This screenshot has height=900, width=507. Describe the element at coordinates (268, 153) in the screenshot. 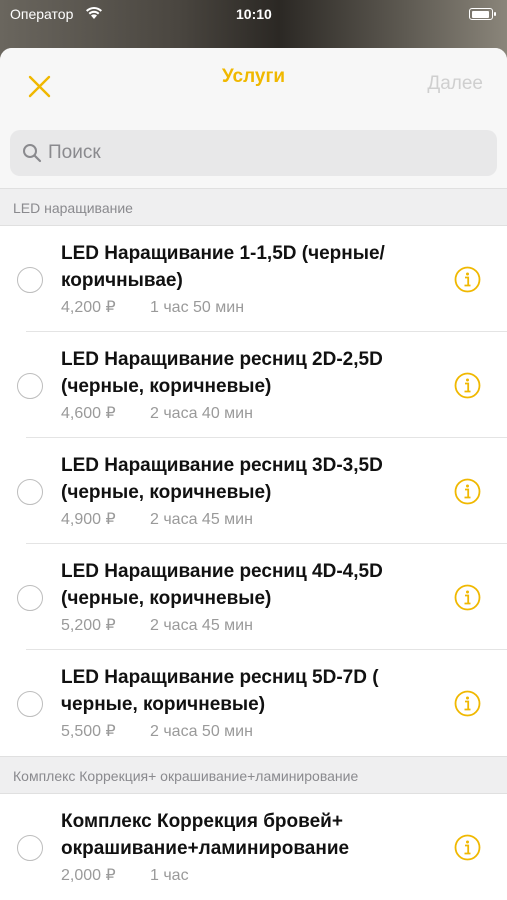

I see `search-input` at that location.